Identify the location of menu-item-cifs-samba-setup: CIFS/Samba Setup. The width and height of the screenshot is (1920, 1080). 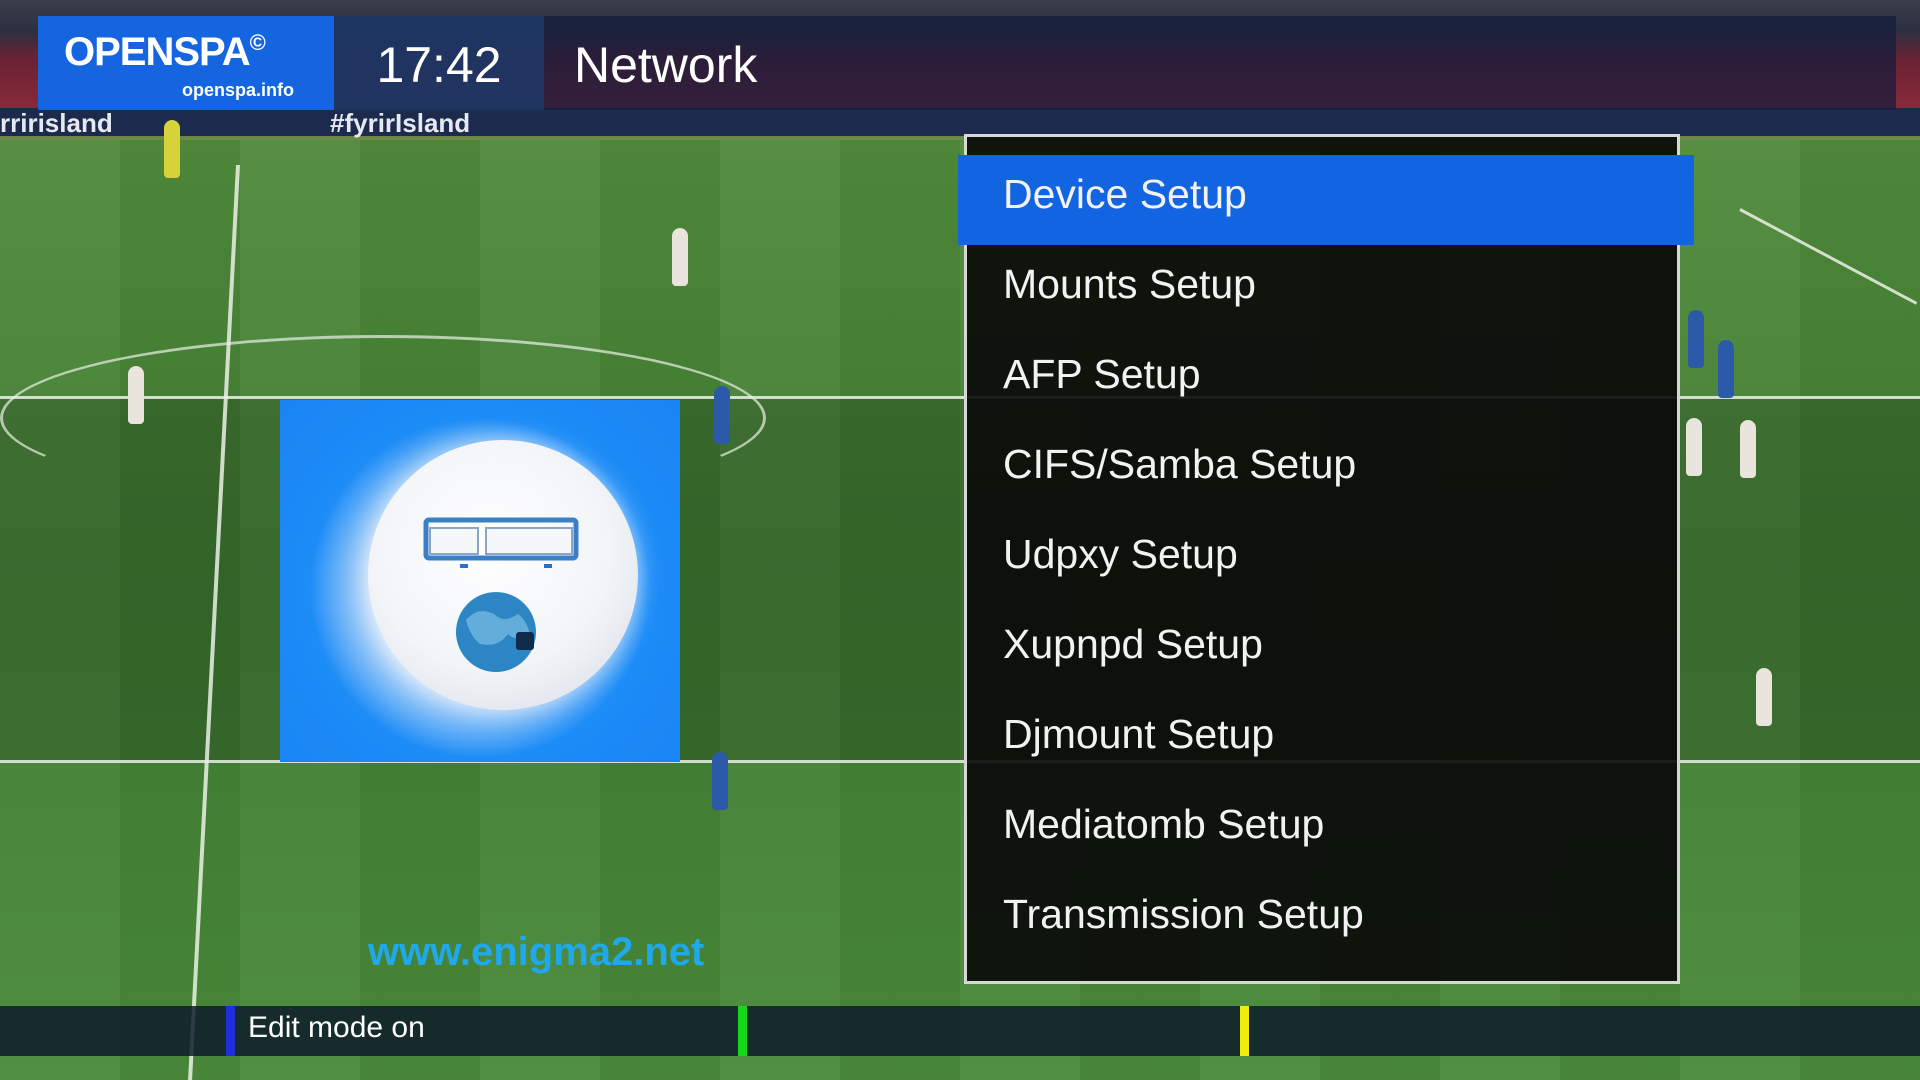
(1322, 470).